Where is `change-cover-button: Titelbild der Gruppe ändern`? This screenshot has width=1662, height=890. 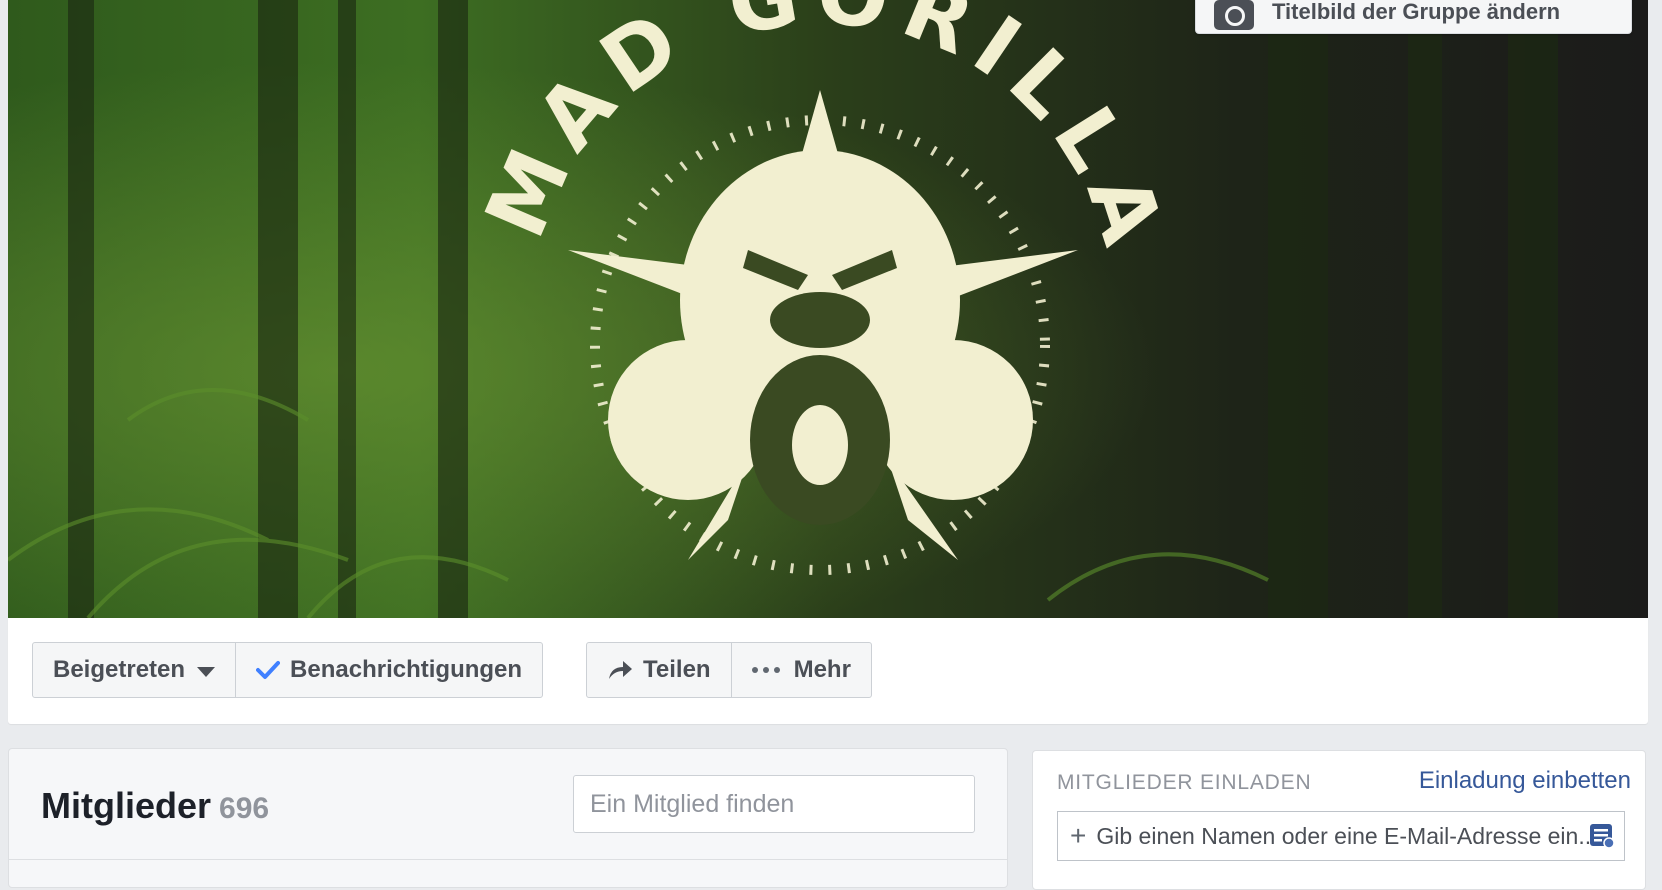 change-cover-button: Titelbild der Gruppe ändern is located at coordinates (1413, 17).